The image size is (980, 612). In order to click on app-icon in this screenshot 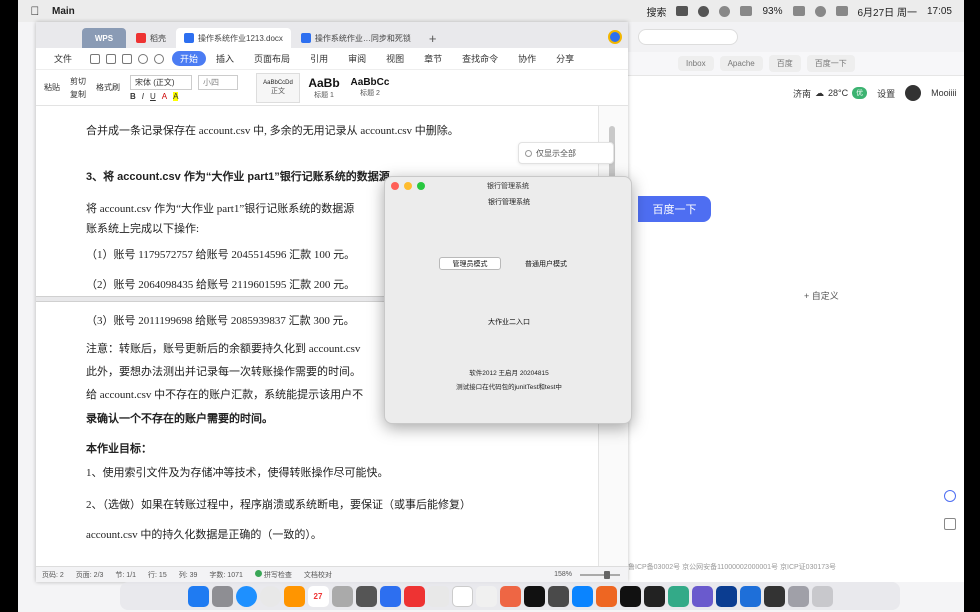, I will do `click(438, 596)`.